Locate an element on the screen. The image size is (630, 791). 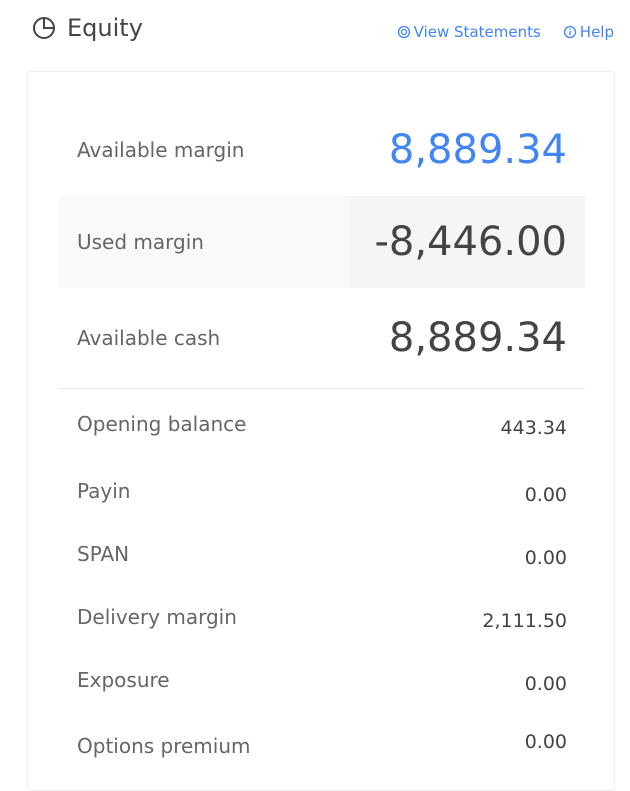
used-margin-label: Used margin is located at coordinates (140, 242).